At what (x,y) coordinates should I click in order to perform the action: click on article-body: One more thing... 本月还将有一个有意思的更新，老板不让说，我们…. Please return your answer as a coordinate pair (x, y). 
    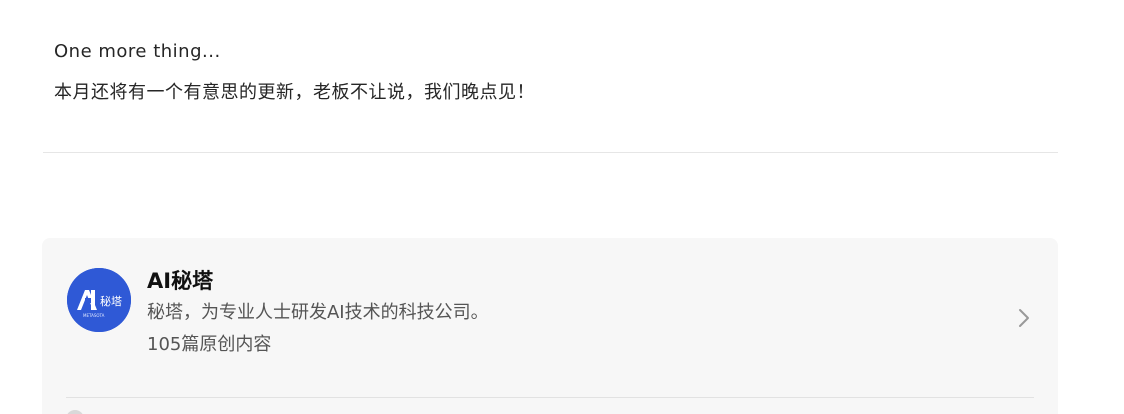
    Looking at the image, I should click on (554, 72).